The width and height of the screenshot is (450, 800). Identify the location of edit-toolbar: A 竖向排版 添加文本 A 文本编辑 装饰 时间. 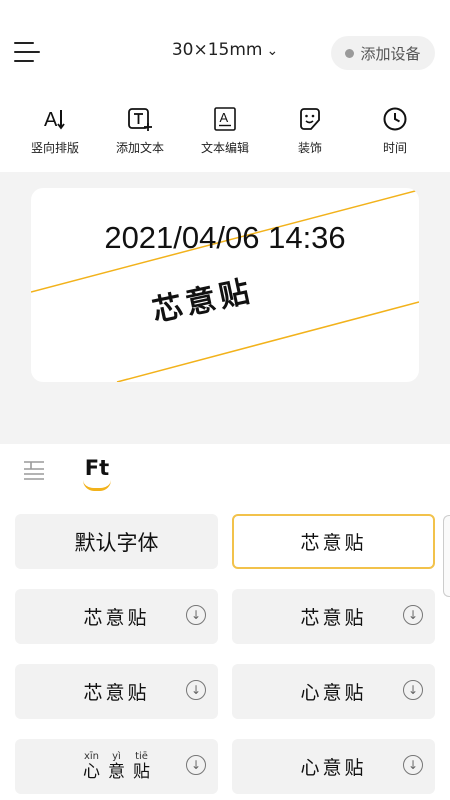
(225, 136).